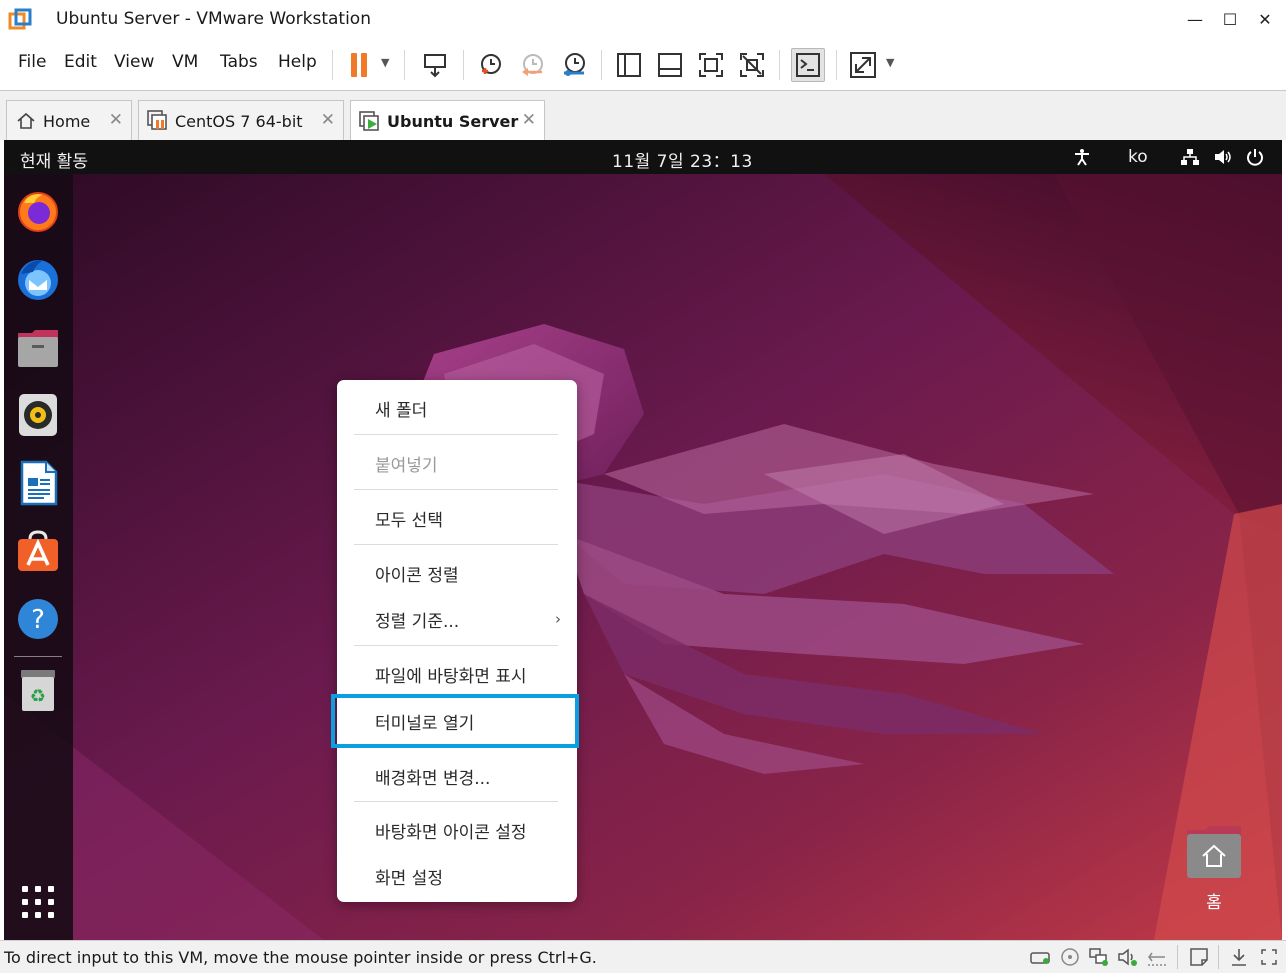 The height and width of the screenshot is (973, 1286). What do you see at coordinates (1199, 957) in the screenshot?
I see `message-log-icon` at bounding box center [1199, 957].